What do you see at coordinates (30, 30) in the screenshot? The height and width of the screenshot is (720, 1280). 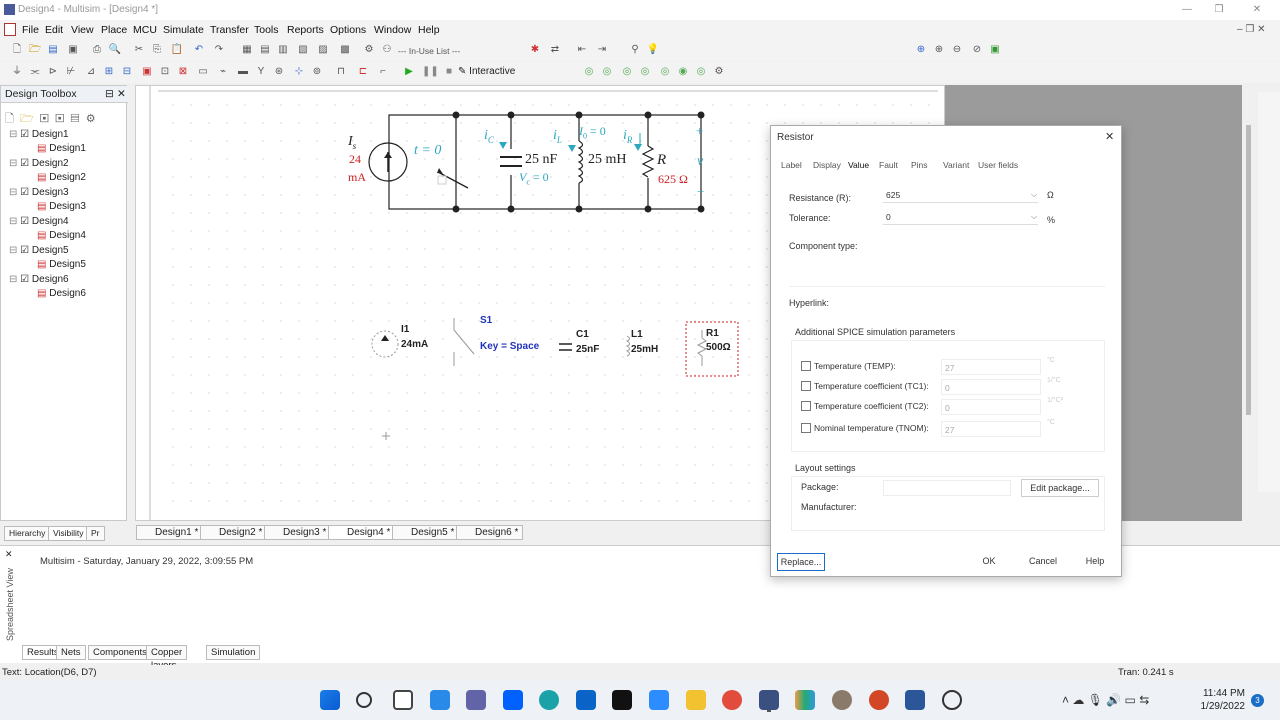 I see `menu-file: File` at bounding box center [30, 30].